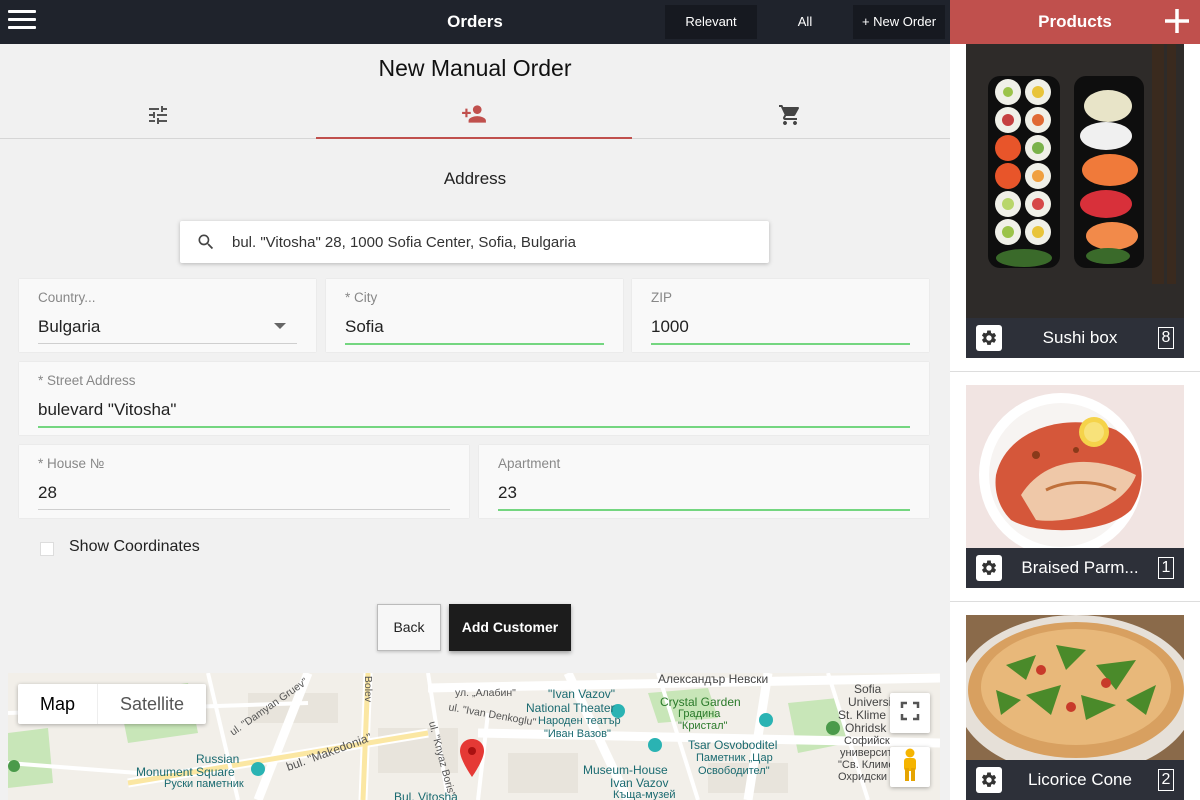 The height and width of the screenshot is (800, 1200). I want to click on city-label: * City, so click(361, 297).